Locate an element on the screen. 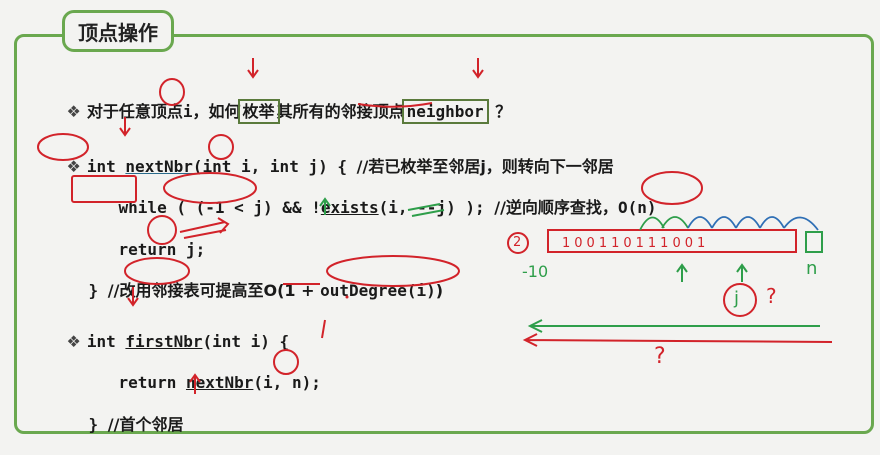  line-first-neighbor-comment: } //首个邻居 is located at coordinates (117, 425).